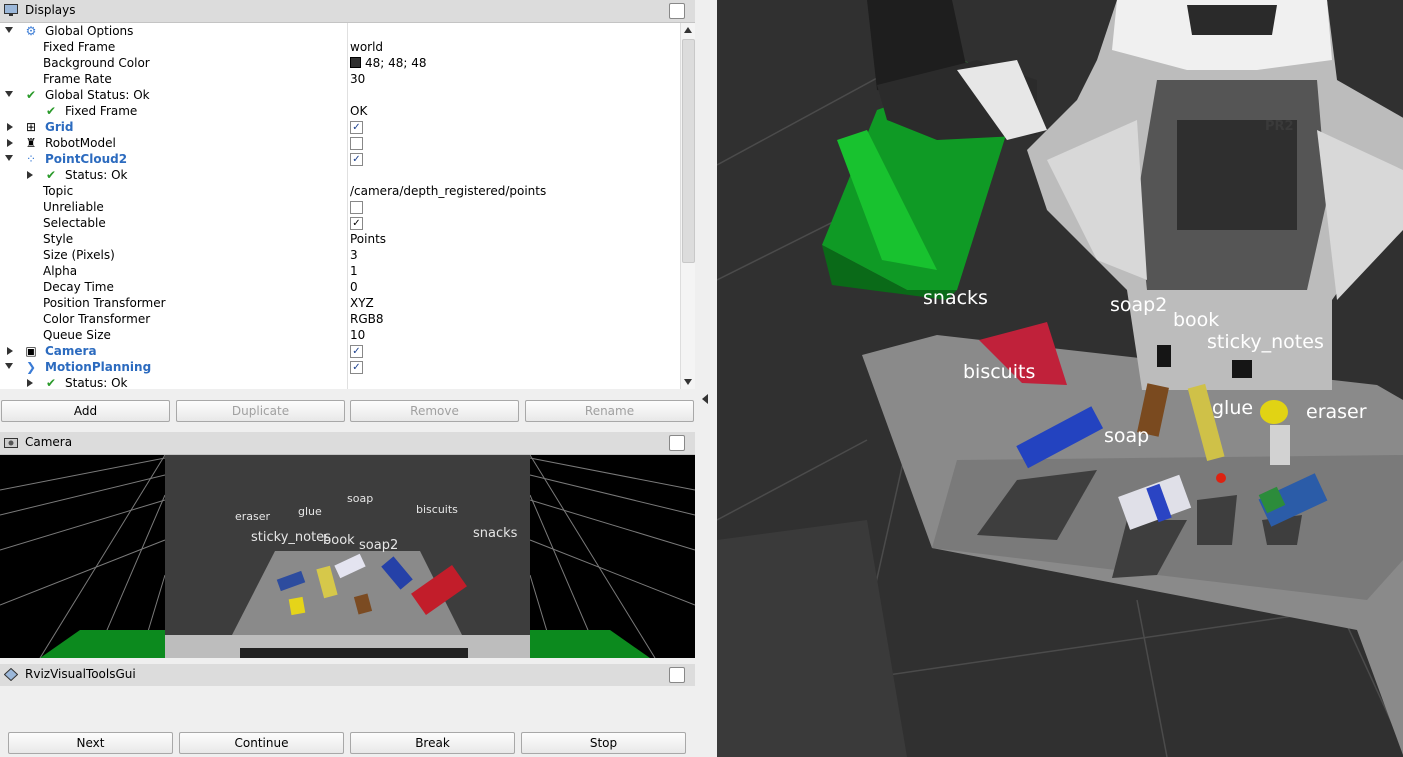  What do you see at coordinates (98, 367) in the screenshot?
I see `row-label: MotionPlanning` at bounding box center [98, 367].